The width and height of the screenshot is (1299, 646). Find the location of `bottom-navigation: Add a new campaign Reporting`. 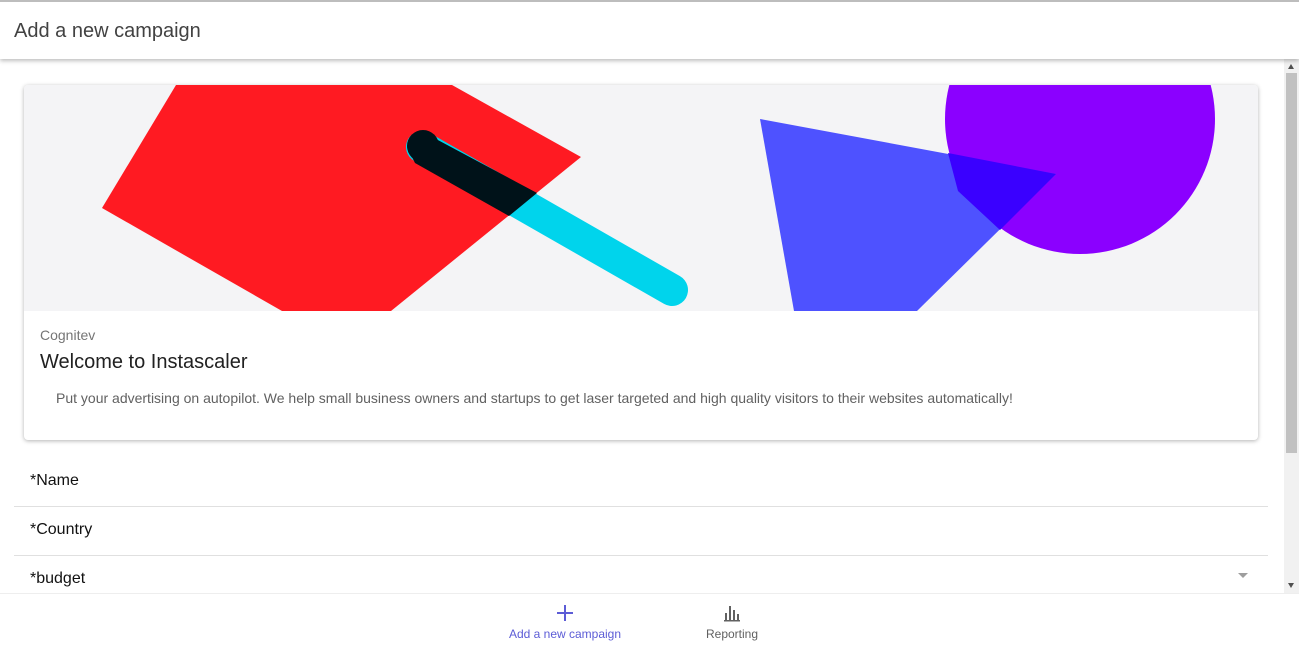

bottom-navigation: Add a new campaign Reporting is located at coordinates (649, 619).